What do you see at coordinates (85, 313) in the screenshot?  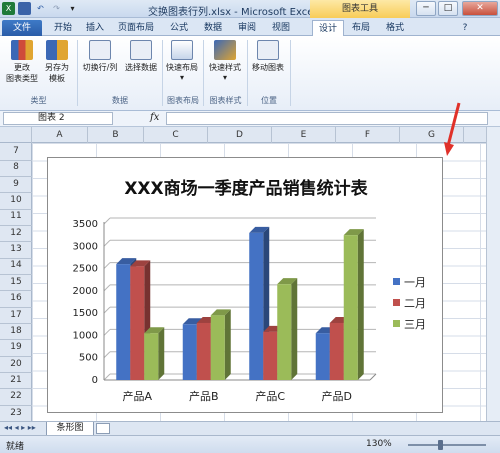 I see `y-tick-label: 1500` at bounding box center [85, 313].